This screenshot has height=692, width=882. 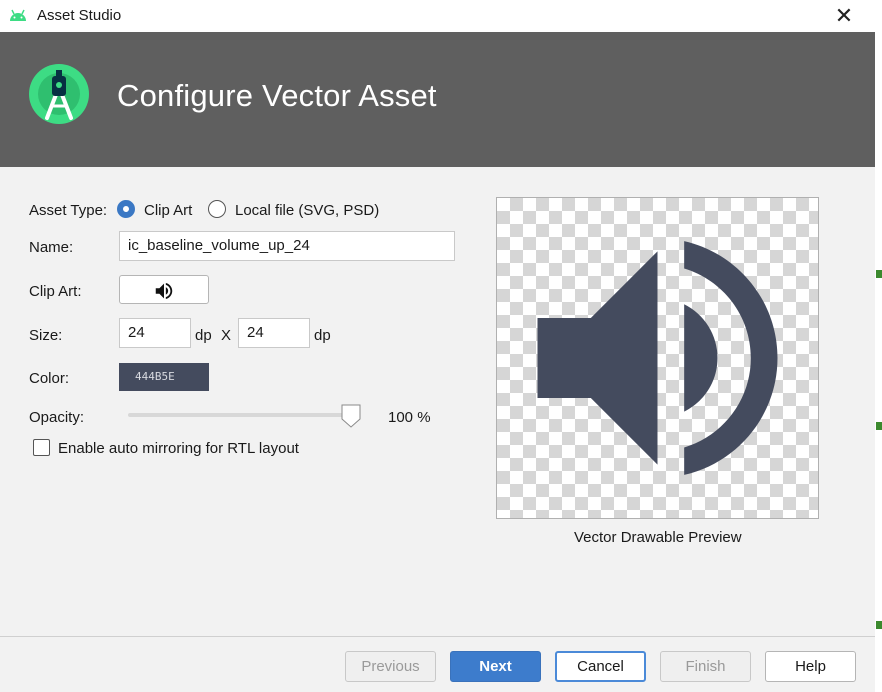 I want to click on android-icon, so click(x=18, y=15).